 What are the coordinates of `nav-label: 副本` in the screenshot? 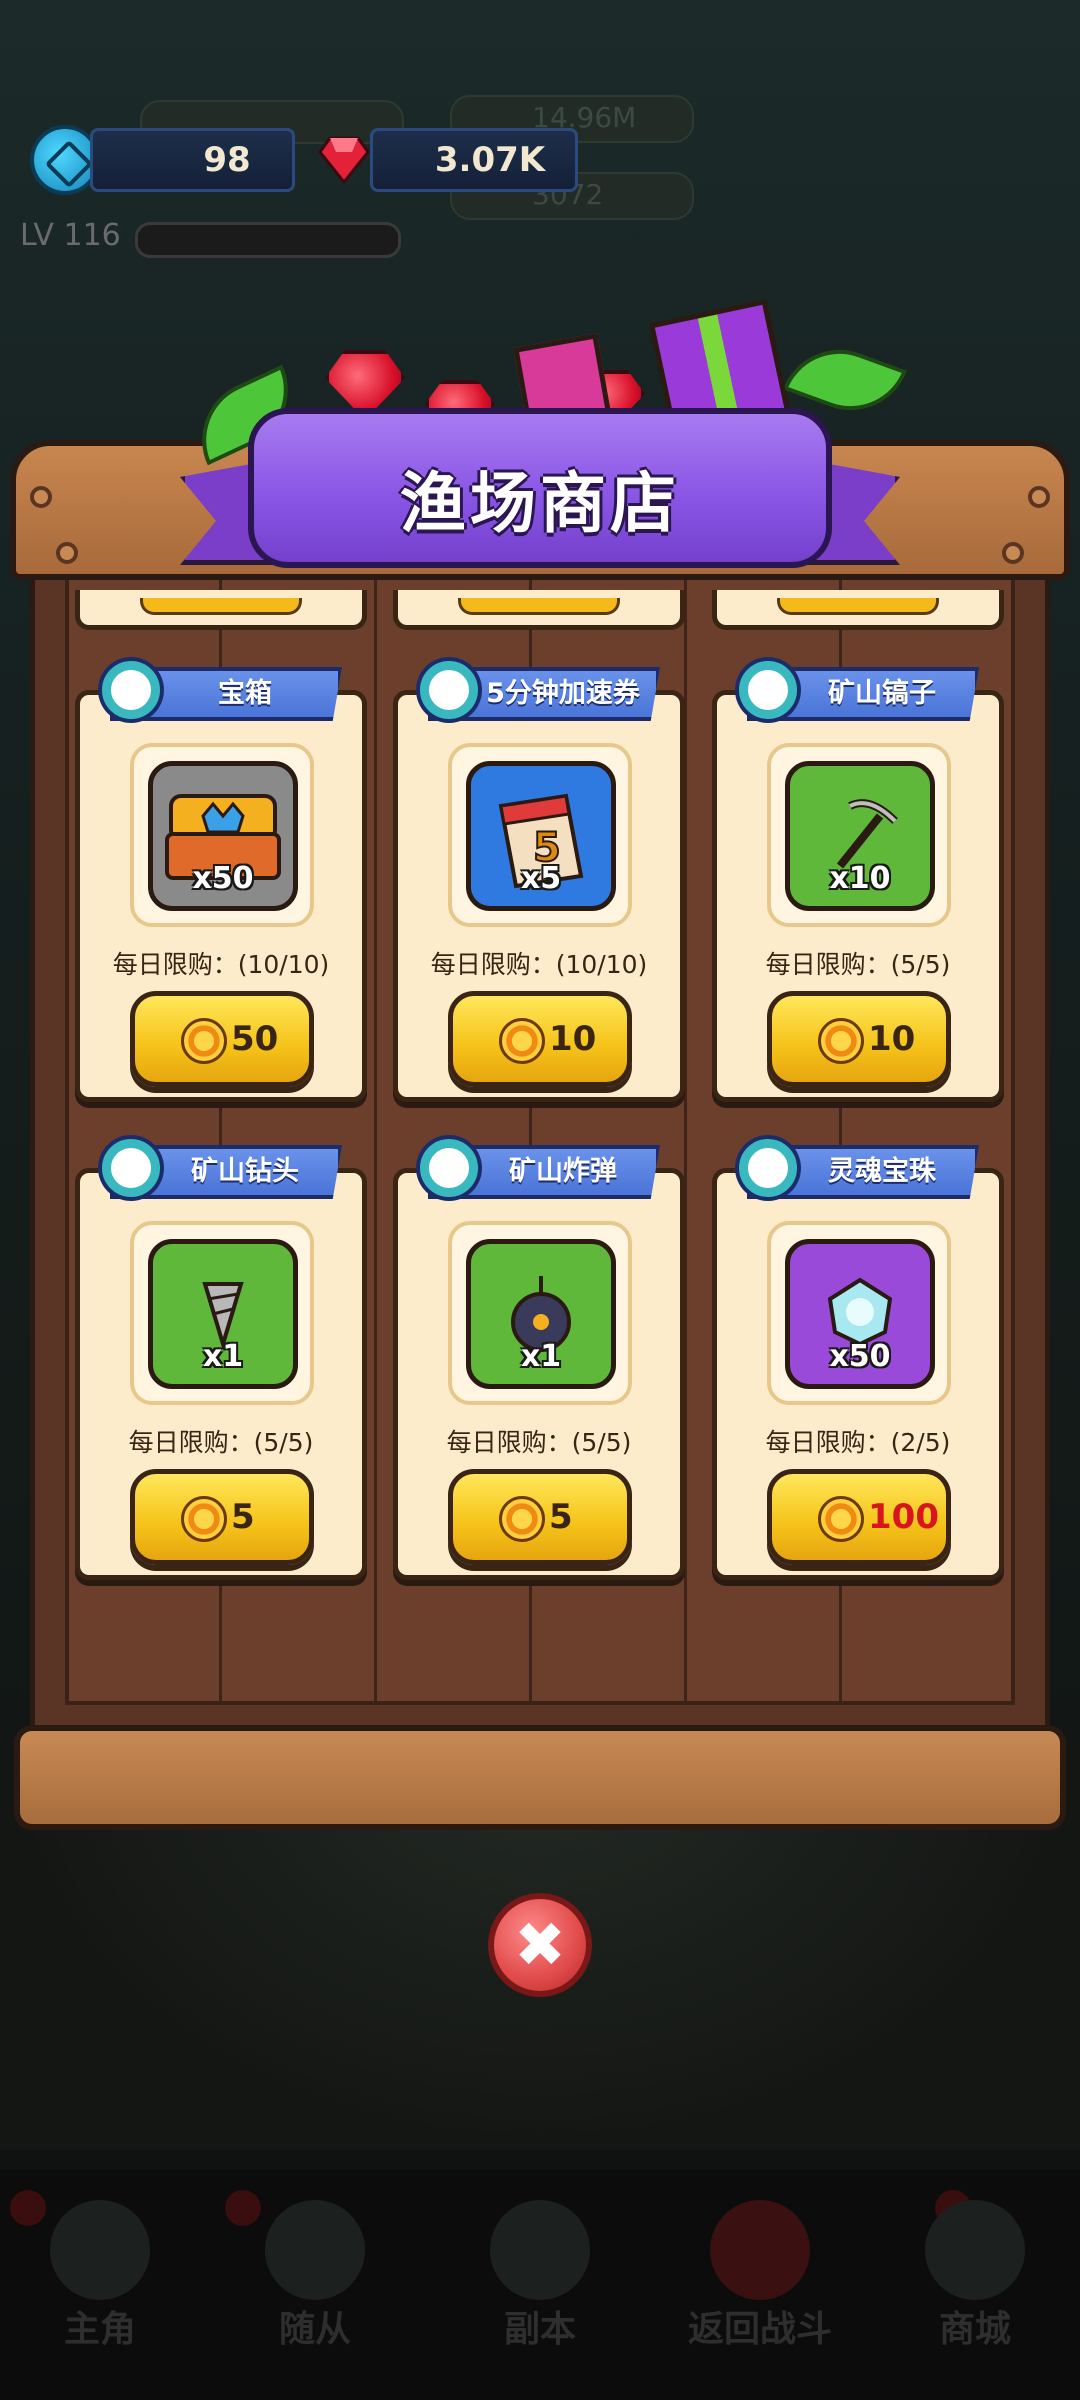 It's located at (539, 2329).